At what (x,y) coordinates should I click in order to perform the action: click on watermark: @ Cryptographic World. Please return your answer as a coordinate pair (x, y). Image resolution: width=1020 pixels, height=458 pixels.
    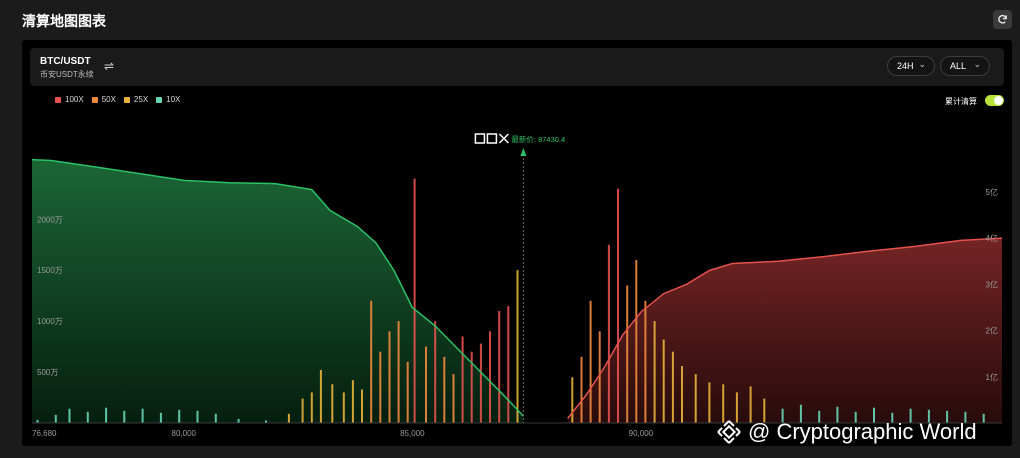
    Looking at the image, I should click on (846, 432).